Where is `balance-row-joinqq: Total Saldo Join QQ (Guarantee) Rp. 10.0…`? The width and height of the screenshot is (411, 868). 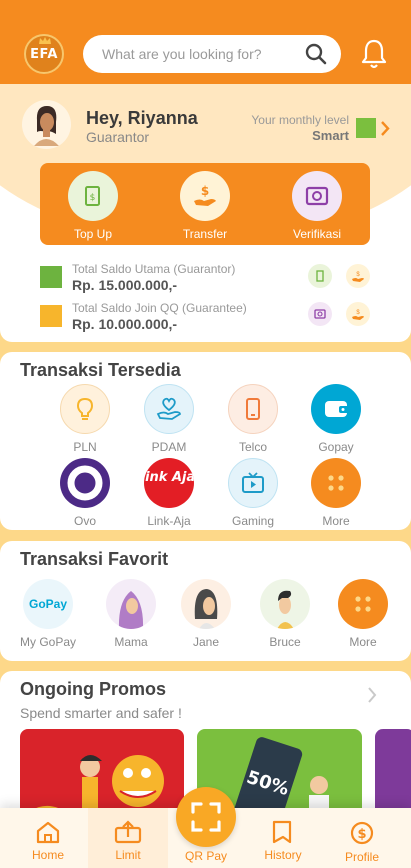 balance-row-joinqq: Total Saldo Join QQ (Guarantee) Rp. 10.0… is located at coordinates (205, 319).